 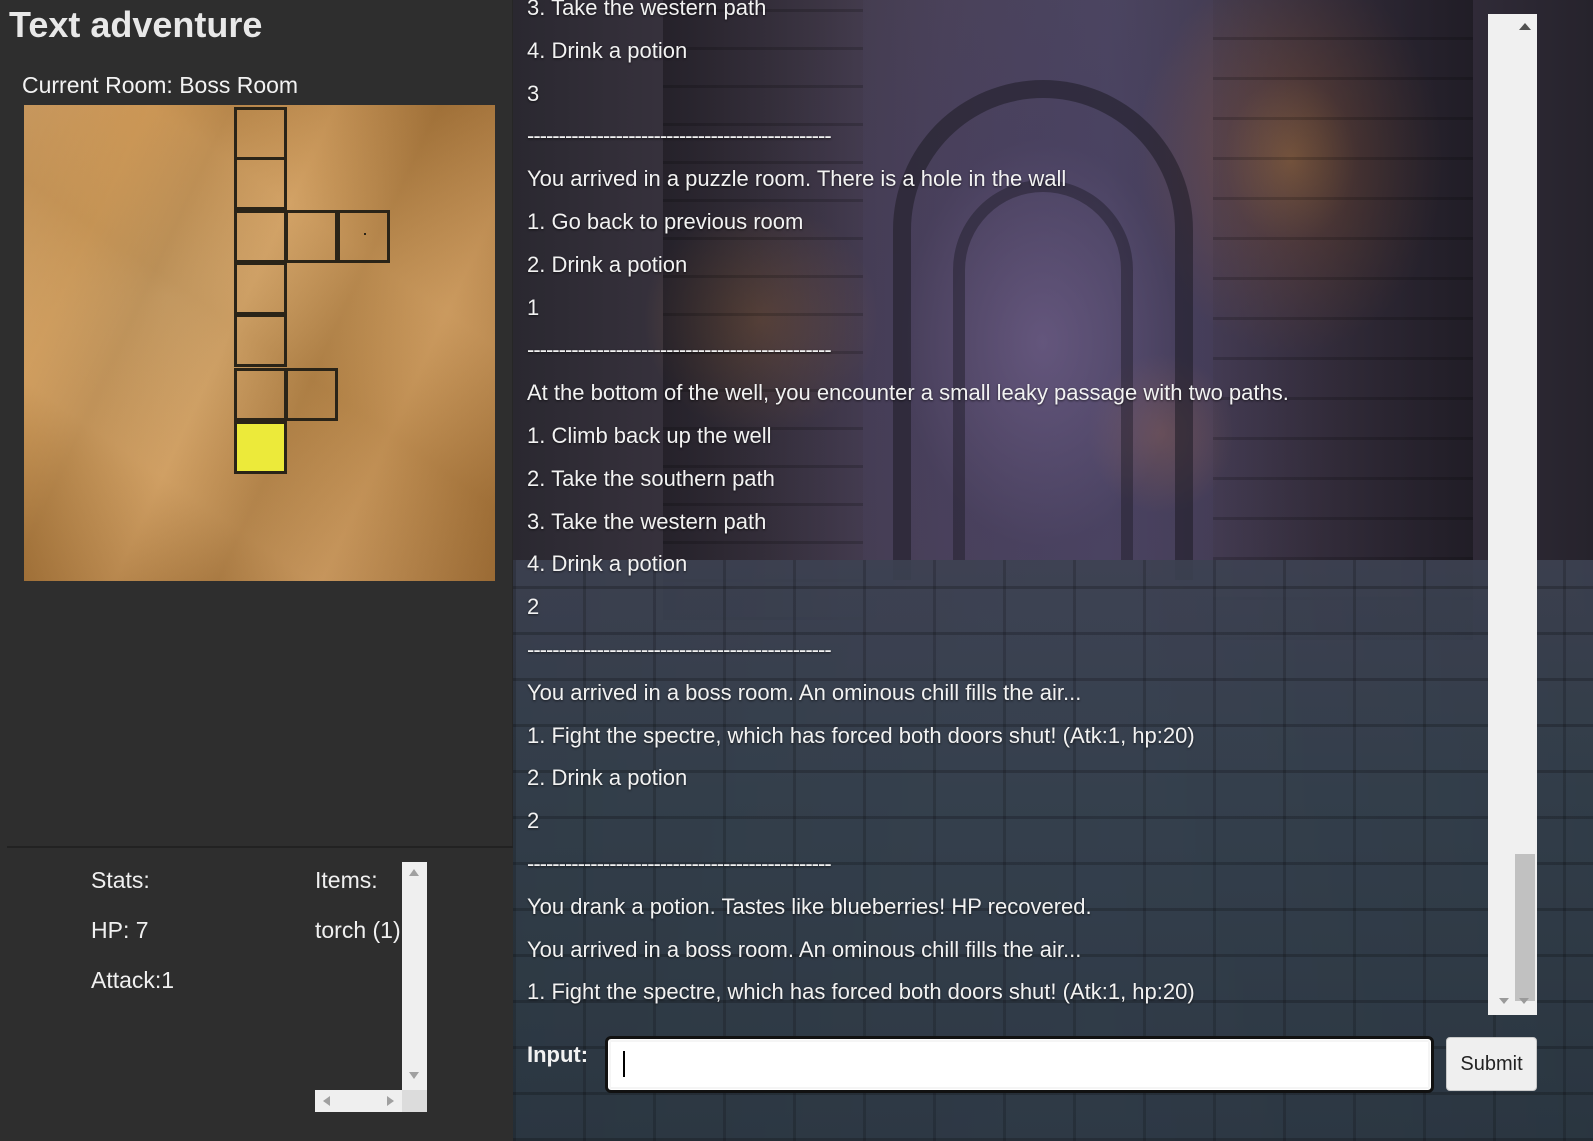 I want to click on stats-label: Stats:, so click(x=120, y=880).